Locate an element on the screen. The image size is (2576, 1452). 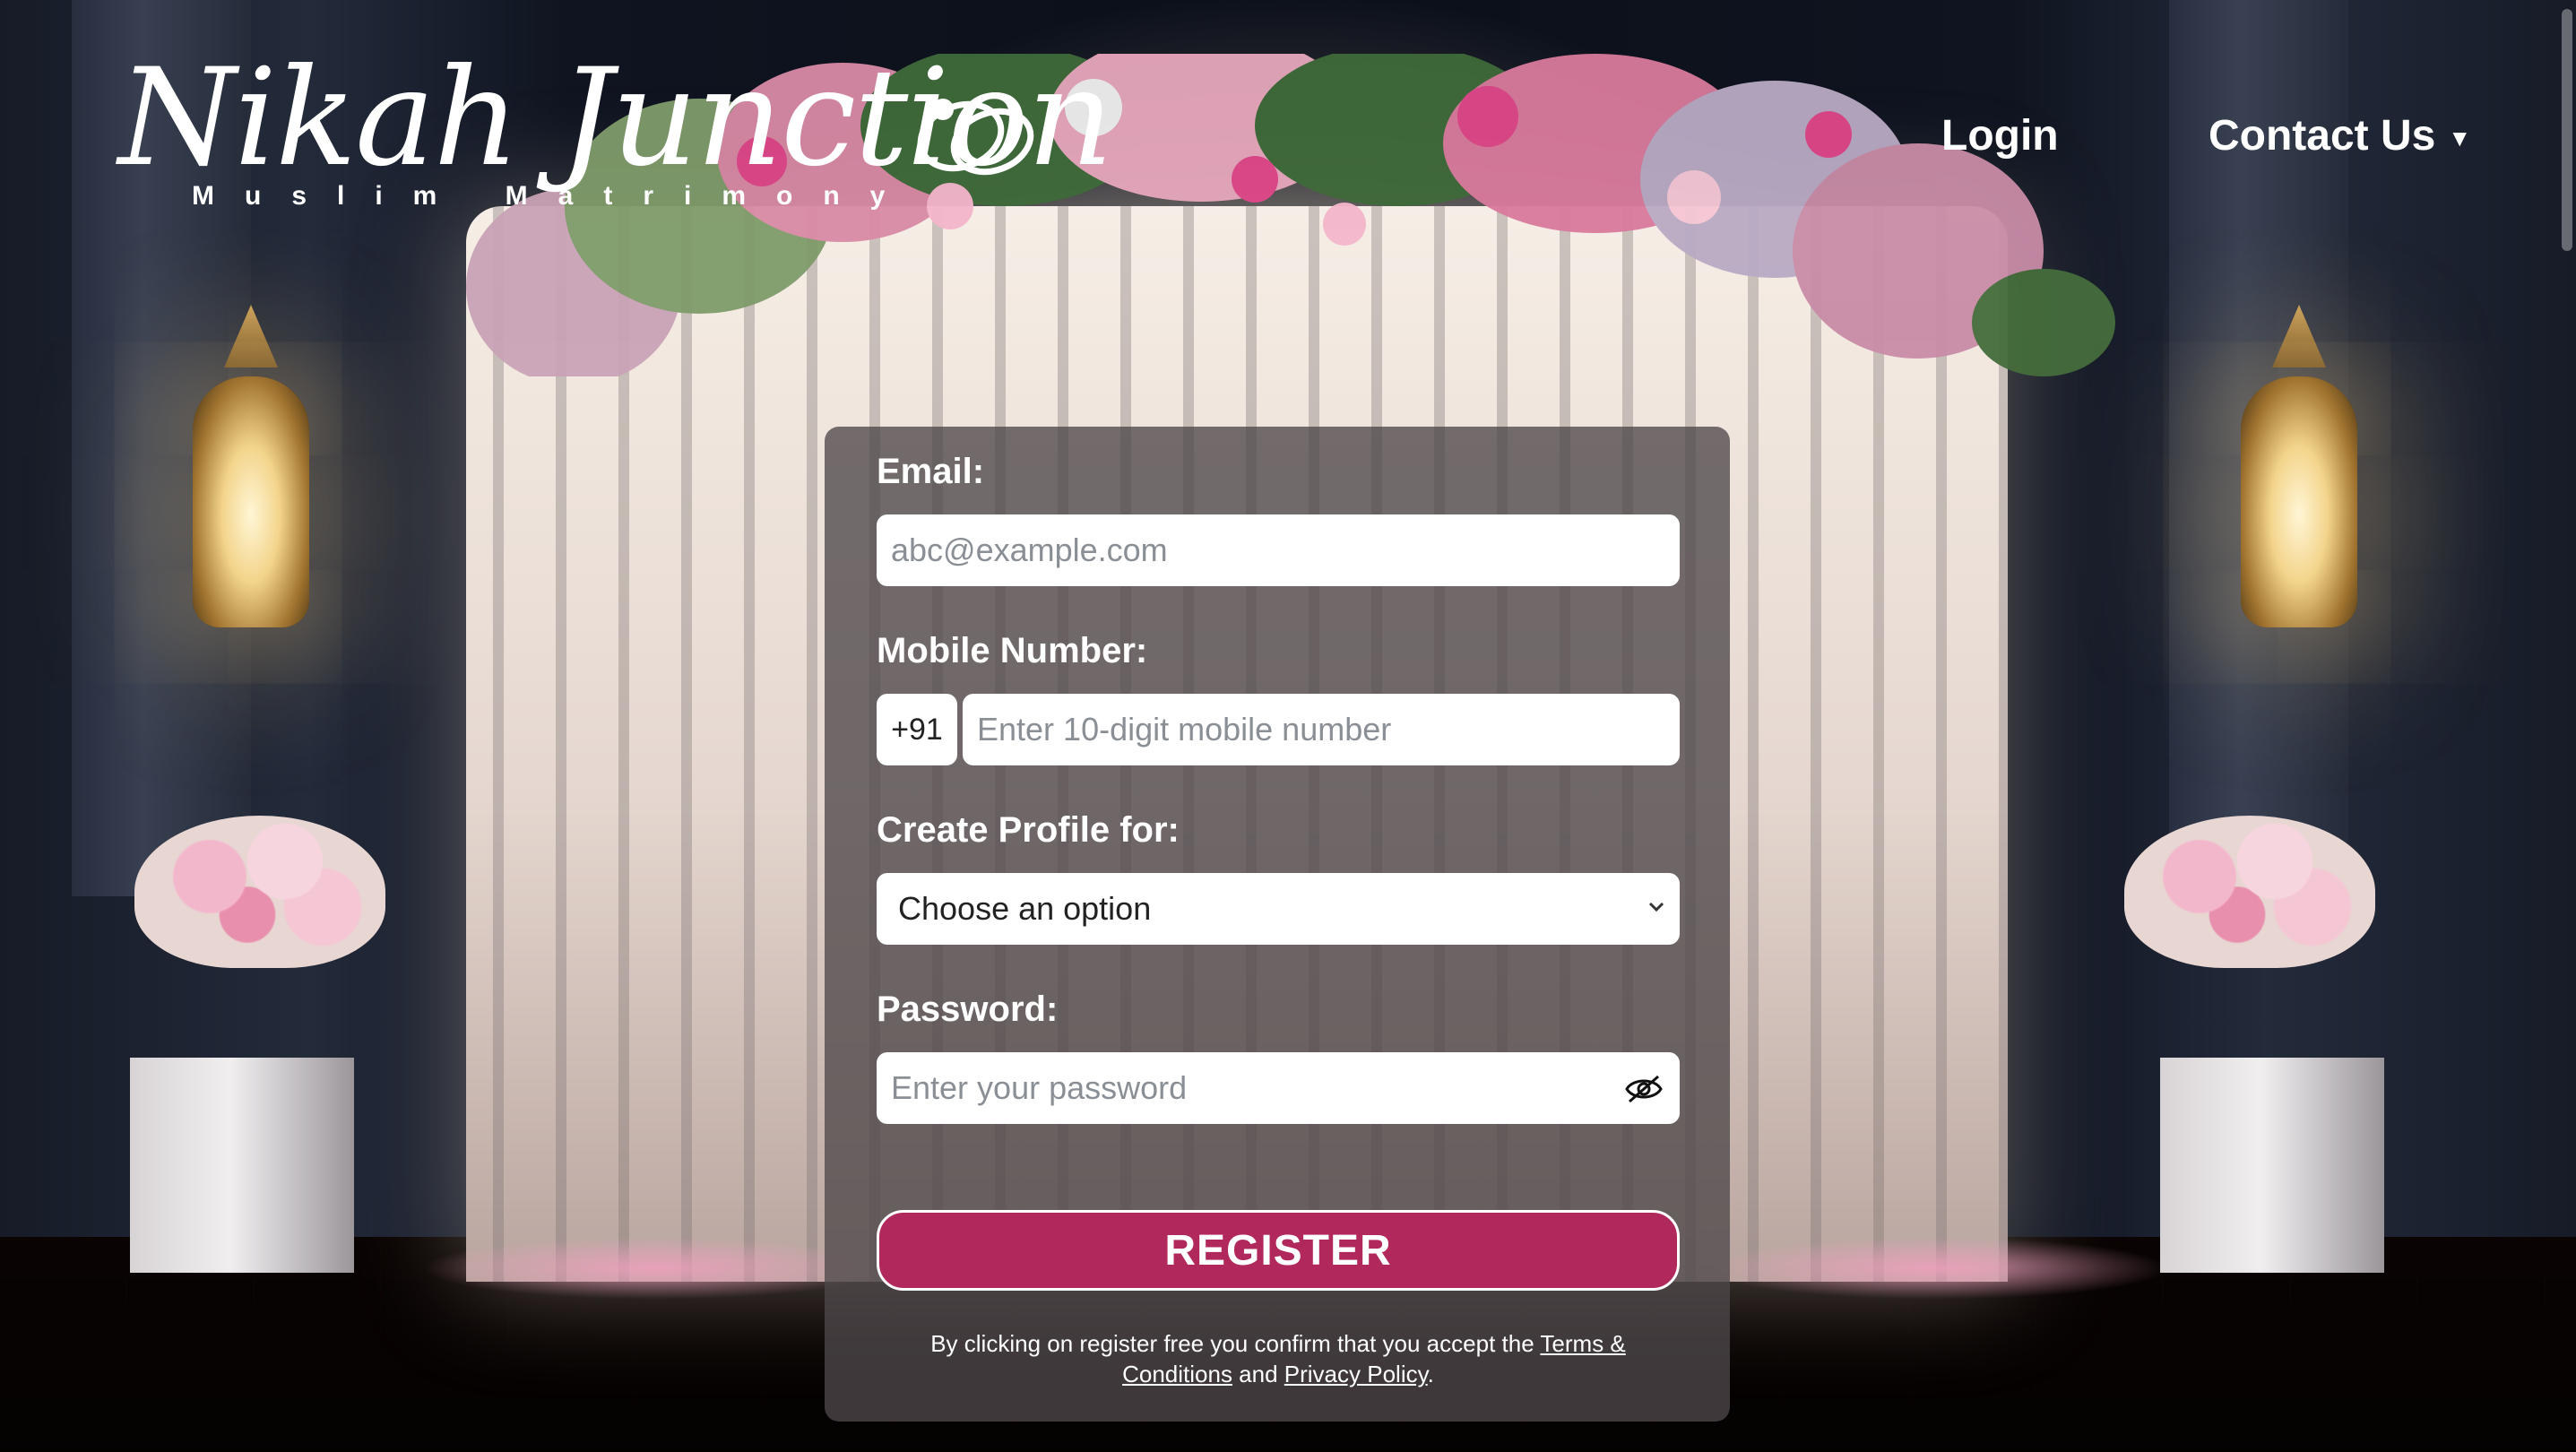
wedding-rings-icon is located at coordinates (975, 137).